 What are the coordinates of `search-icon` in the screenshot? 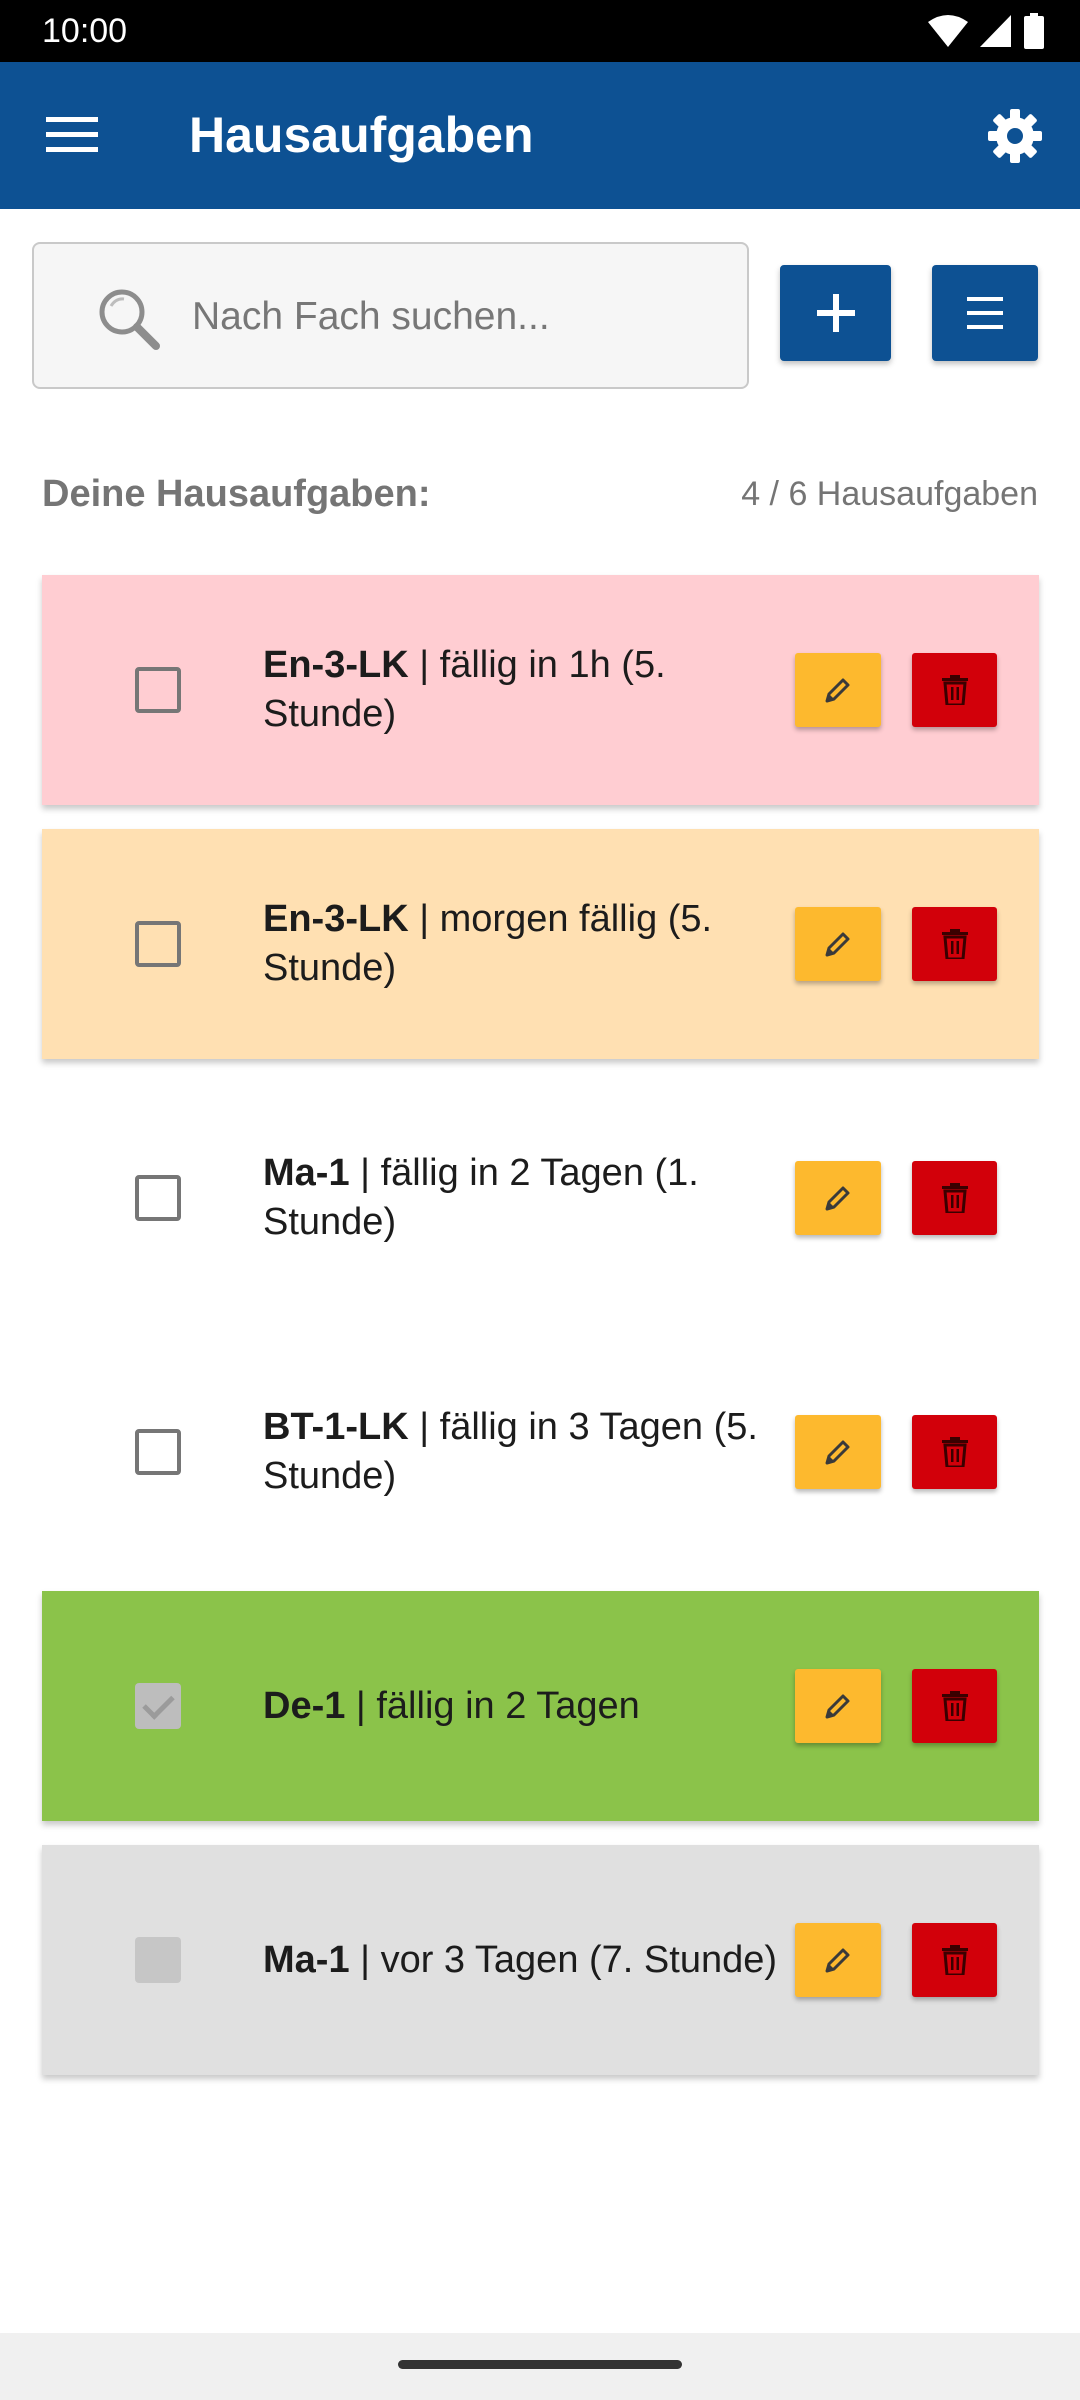 It's located at (129, 319).